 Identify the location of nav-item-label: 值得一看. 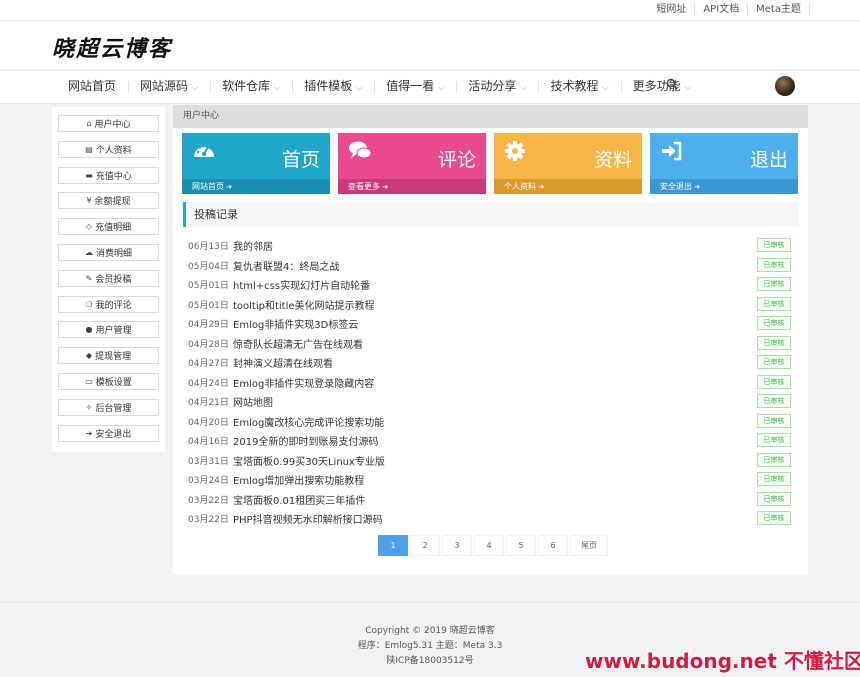
(410, 86).